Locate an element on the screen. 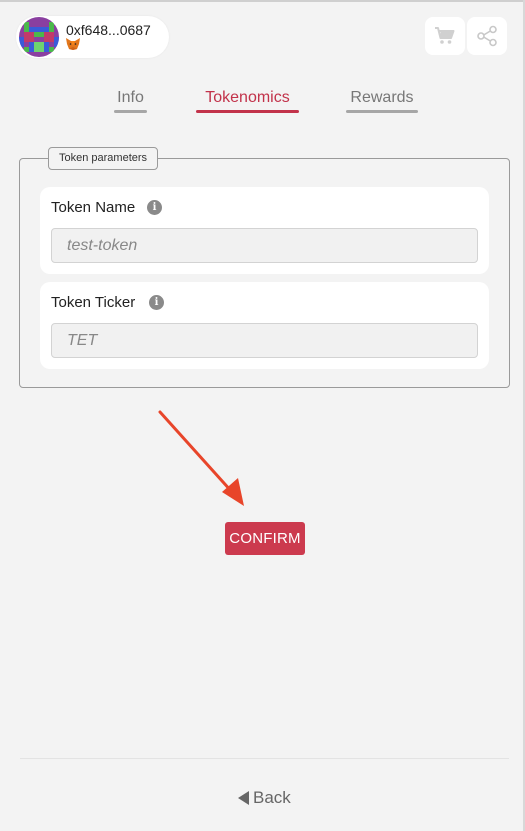 This screenshot has height=831, width=525. cart-button is located at coordinates (445, 36).